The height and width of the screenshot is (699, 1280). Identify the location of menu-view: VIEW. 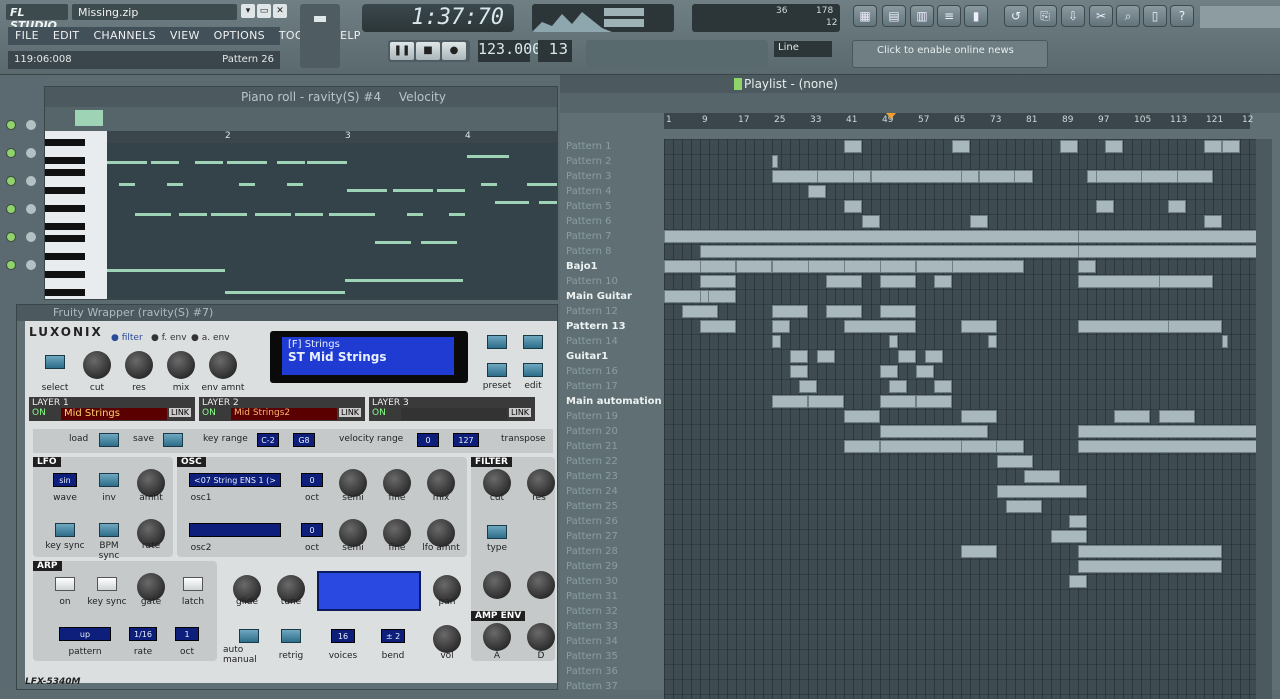
(185, 36).